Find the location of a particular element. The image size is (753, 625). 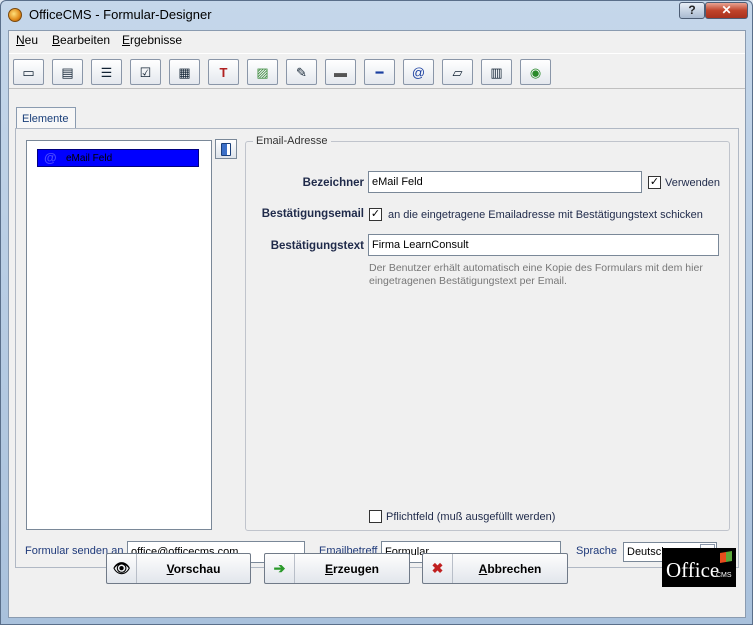

tool-image-button: ▨ is located at coordinates (262, 72).